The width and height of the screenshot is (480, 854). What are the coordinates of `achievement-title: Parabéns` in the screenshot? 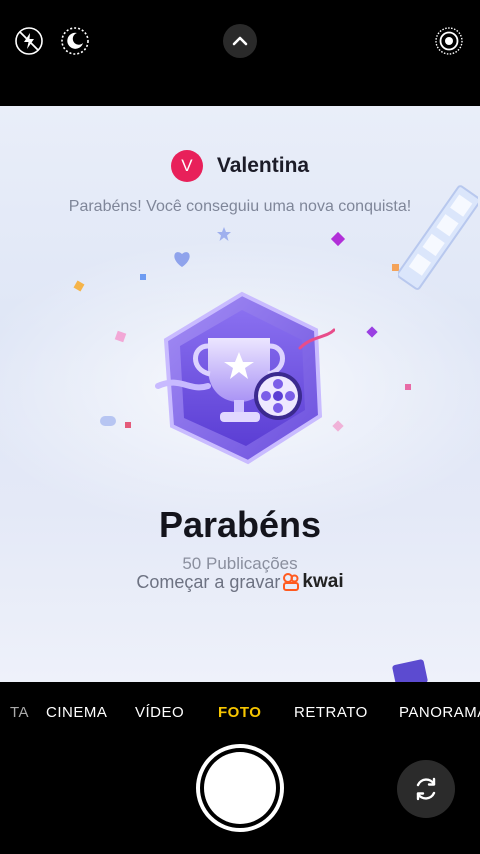 It's located at (240, 524).